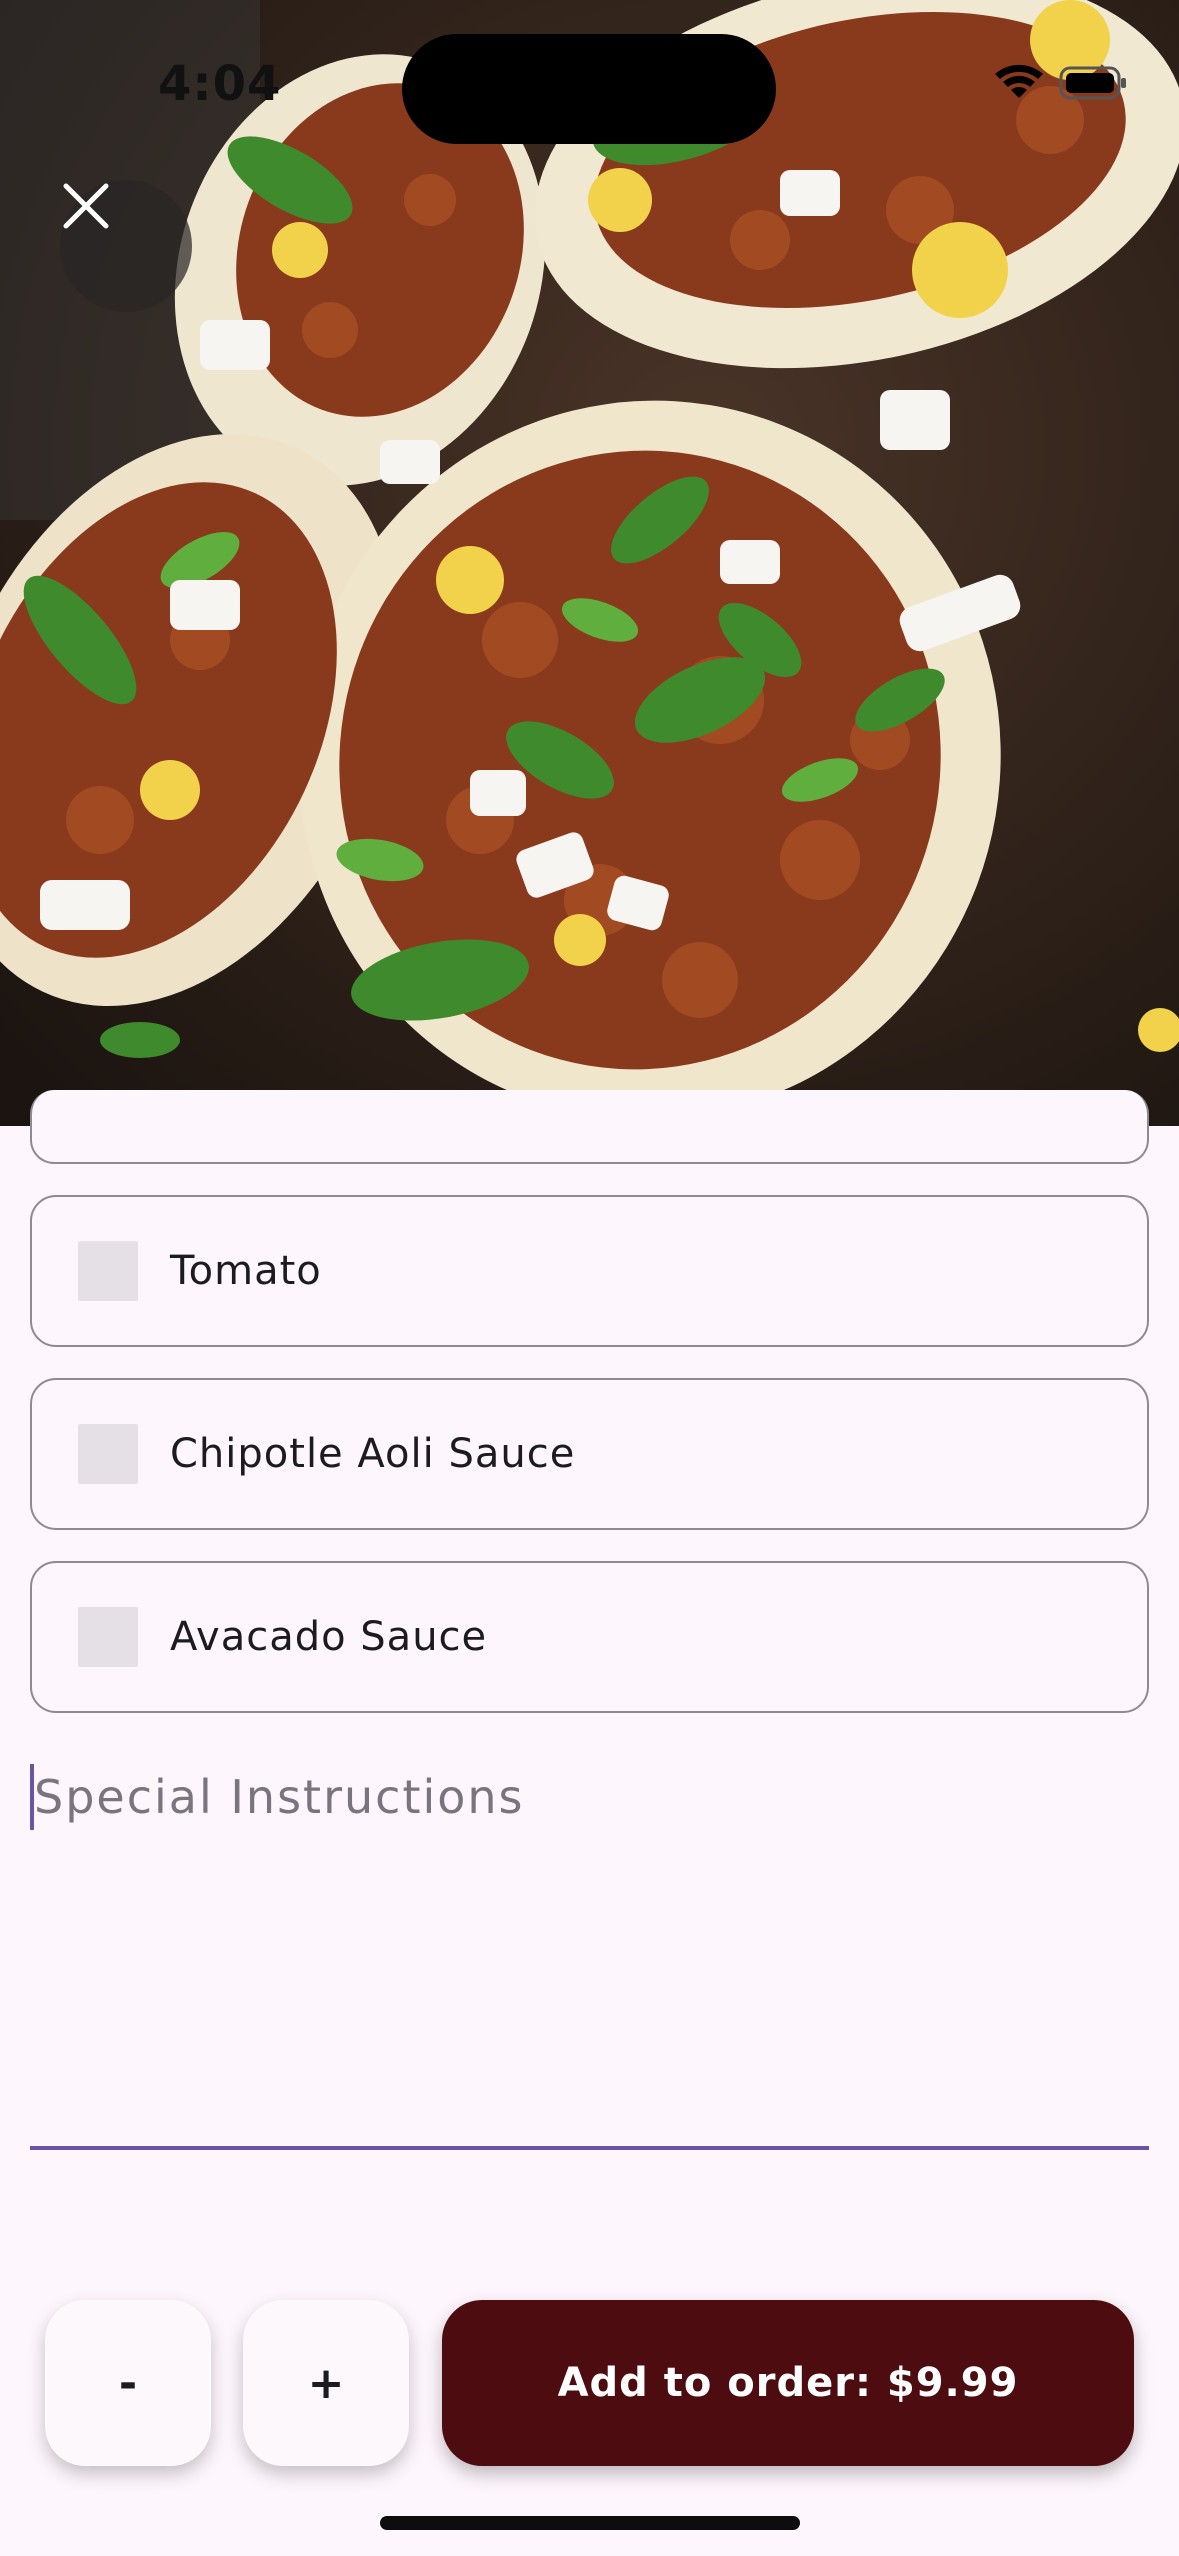 This screenshot has width=1179, height=2556. What do you see at coordinates (220, 84) in the screenshot?
I see `status-time: 4:04` at bounding box center [220, 84].